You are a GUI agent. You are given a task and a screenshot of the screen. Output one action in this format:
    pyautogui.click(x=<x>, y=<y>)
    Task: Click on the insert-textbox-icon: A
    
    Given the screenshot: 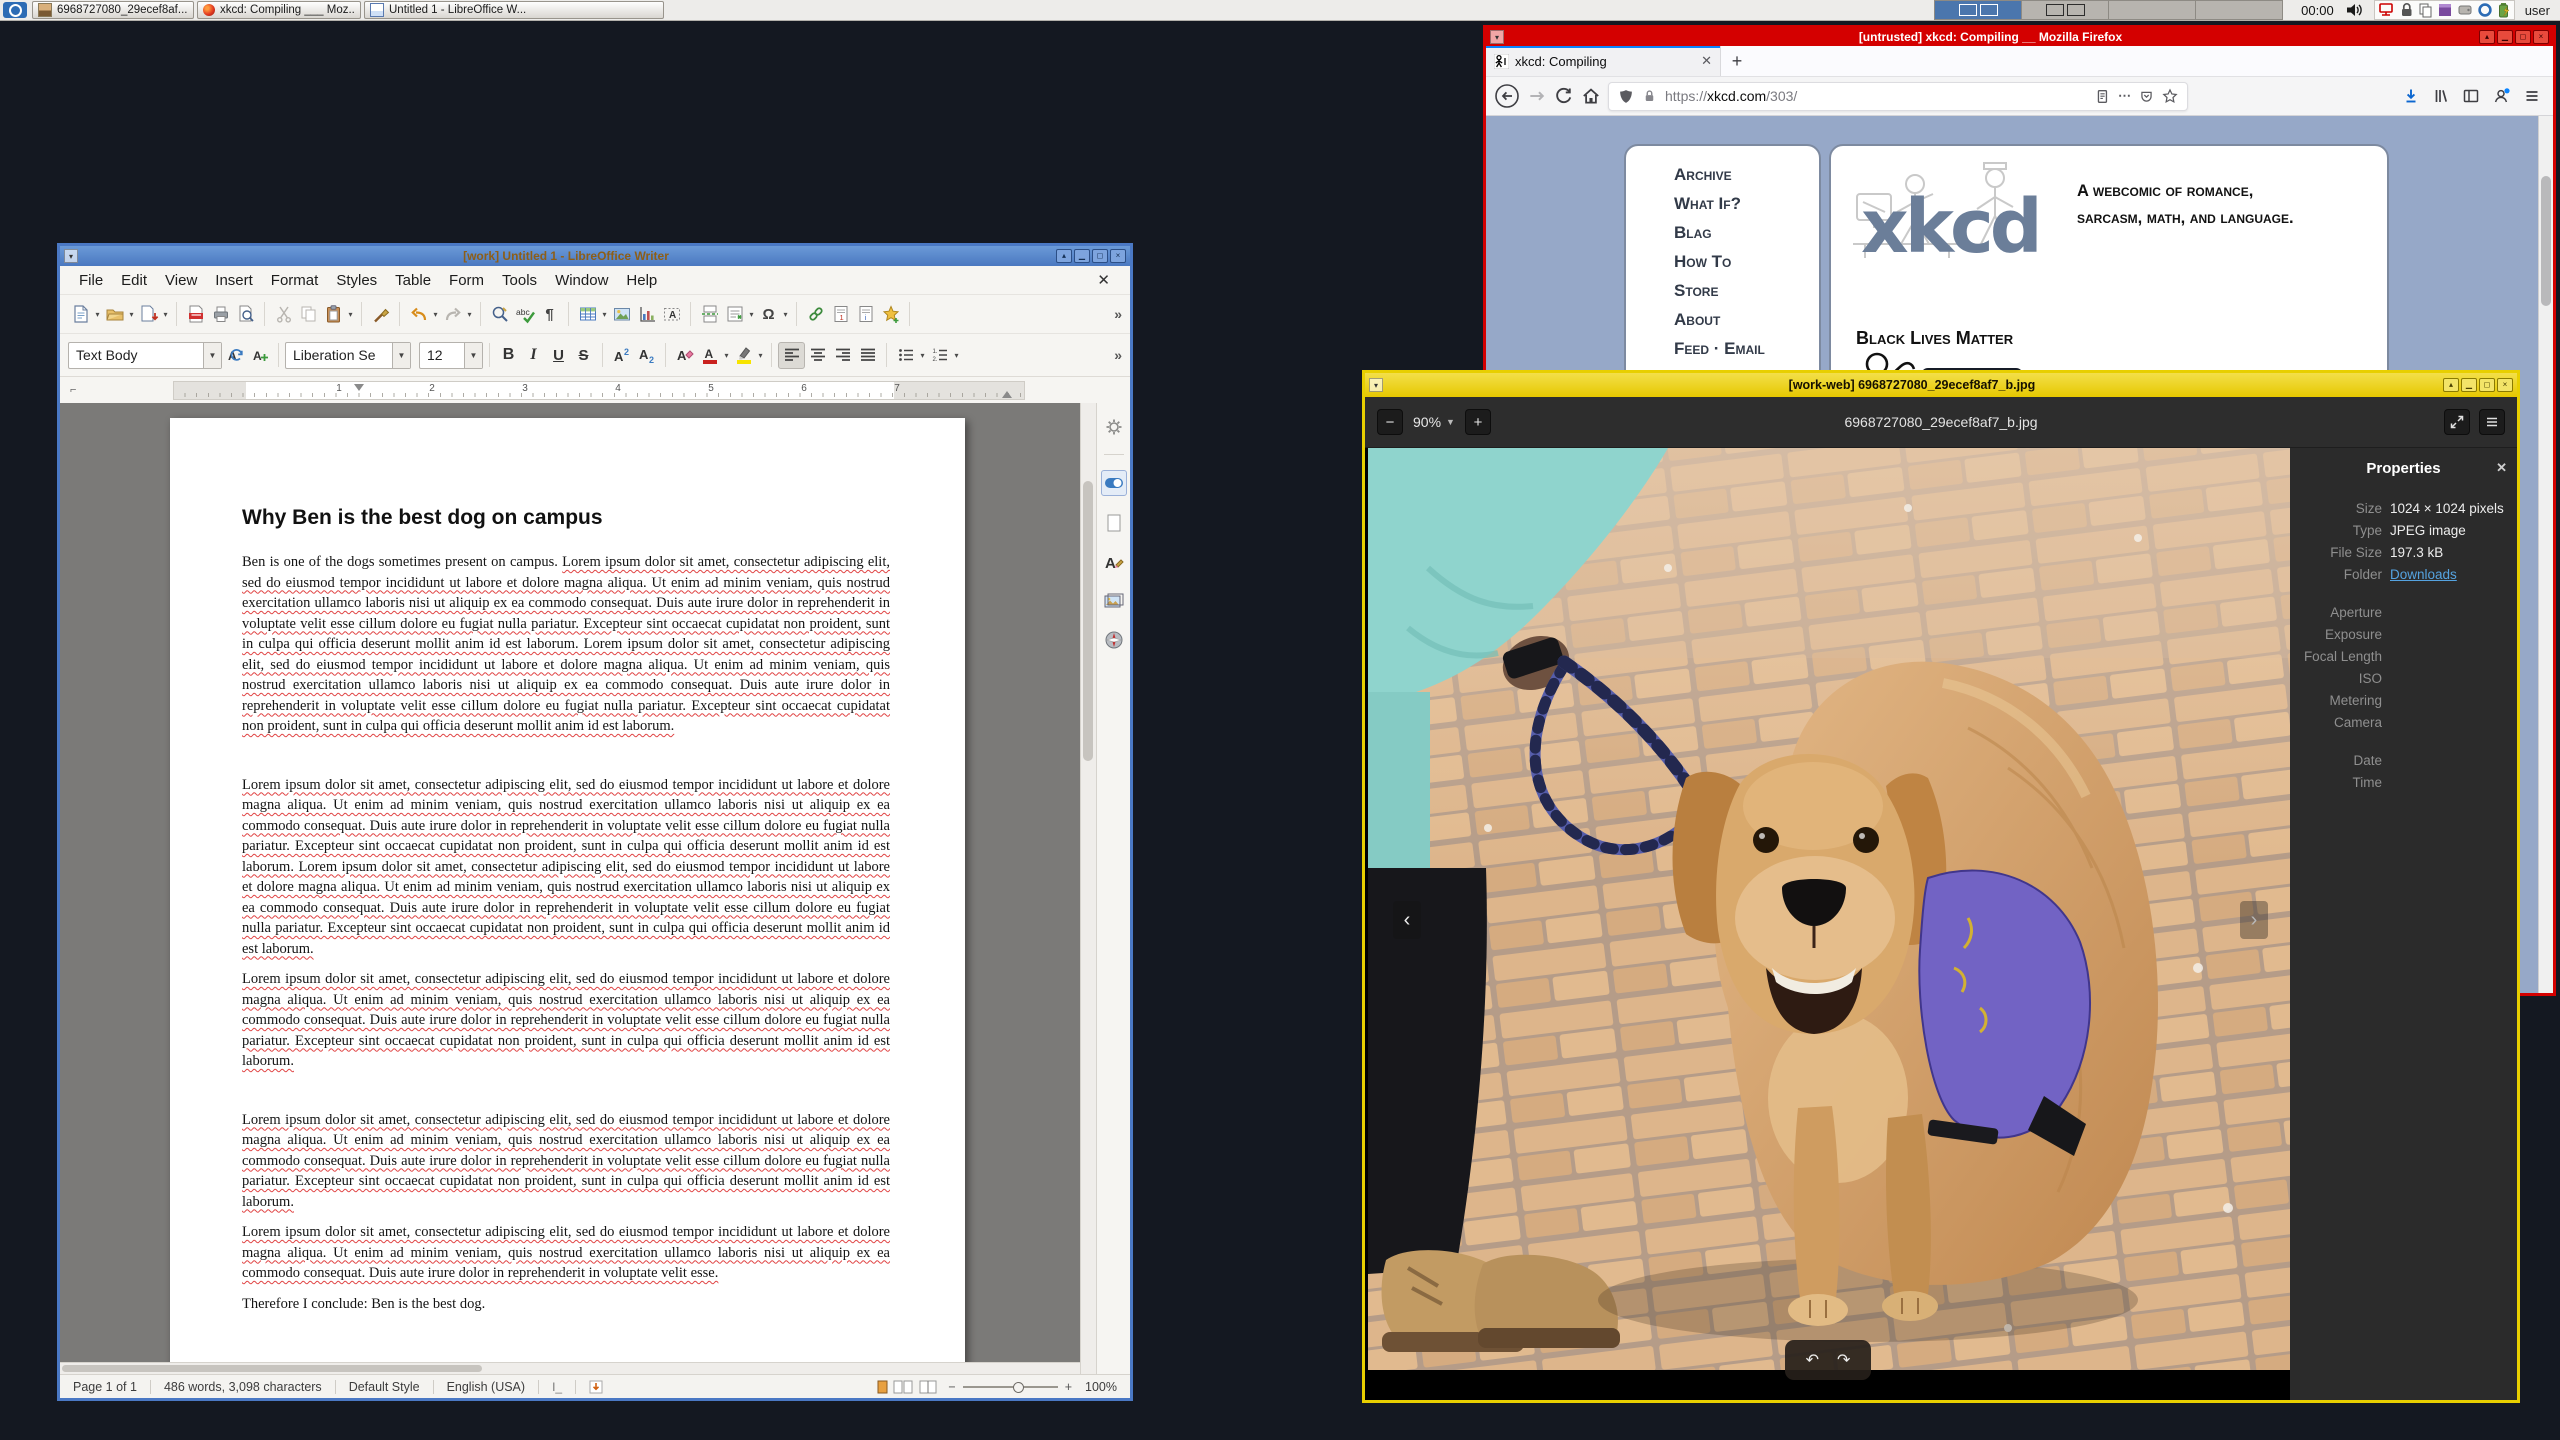 What is the action you would take?
    pyautogui.click(x=671, y=314)
    